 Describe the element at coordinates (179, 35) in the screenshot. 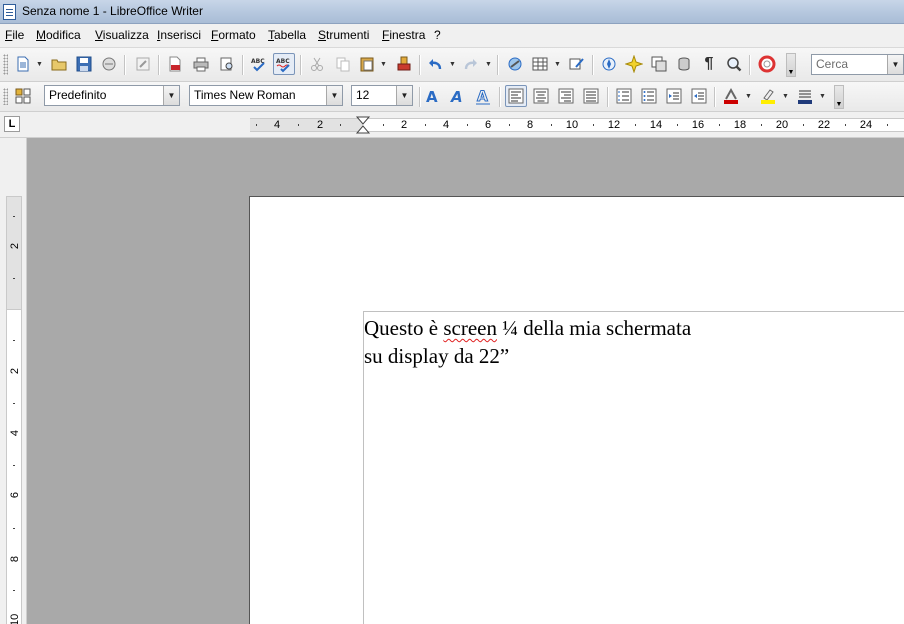

I see `menu-inserisci: Inserisci` at that location.